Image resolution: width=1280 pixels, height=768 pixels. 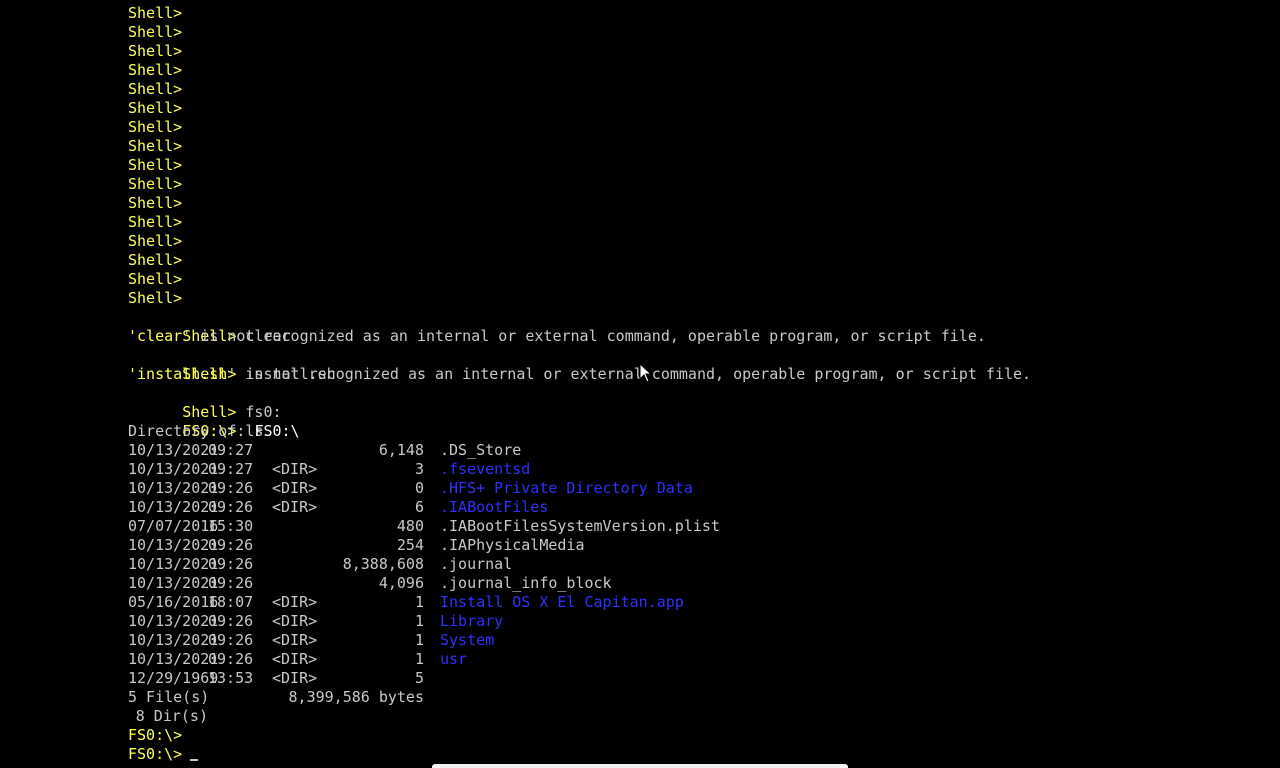 What do you see at coordinates (263, 412) in the screenshot?
I see `command-text: fs0:` at bounding box center [263, 412].